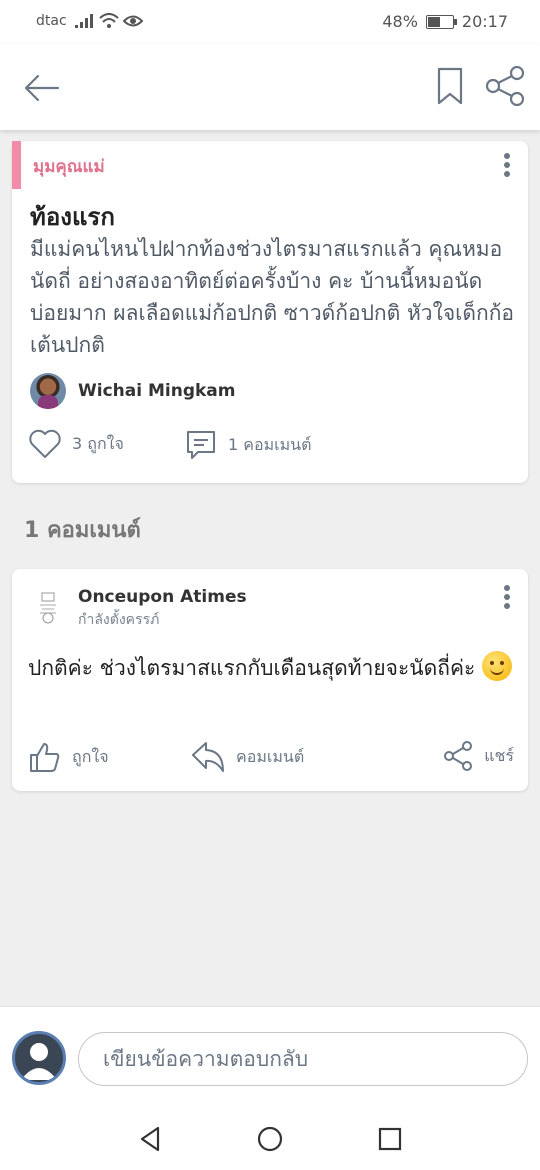  Describe the element at coordinates (83, 21) in the screenshot. I see `signal-icon` at that location.